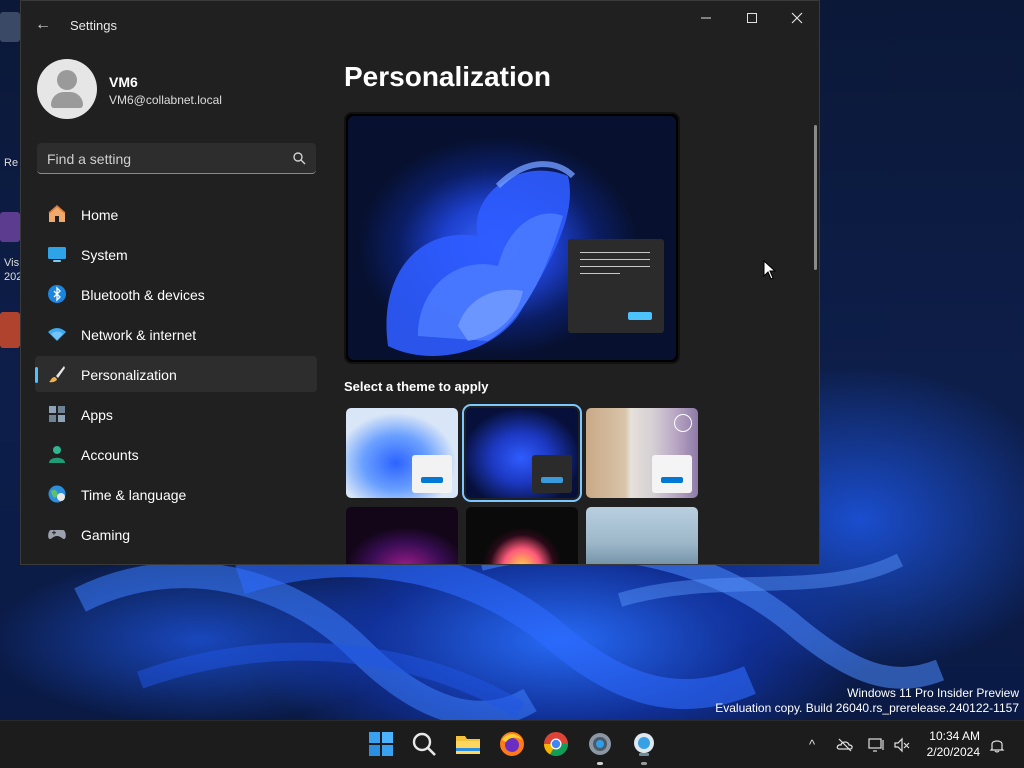 The height and width of the screenshot is (768, 1024). I want to click on sidebar-item-label: Bluetooth & devices, so click(143, 295).